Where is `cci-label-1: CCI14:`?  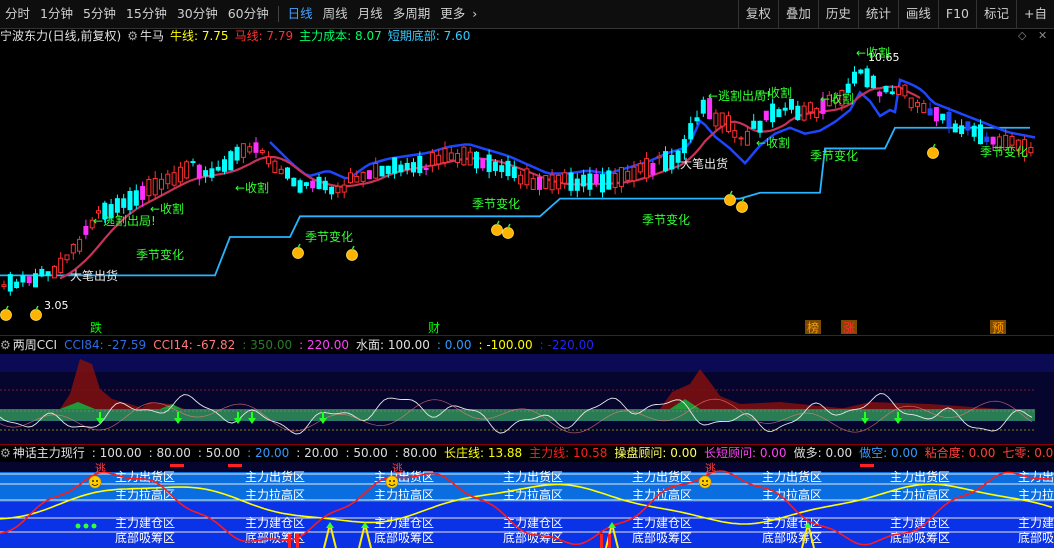
cci-label-1: CCI14: is located at coordinates (173, 345).